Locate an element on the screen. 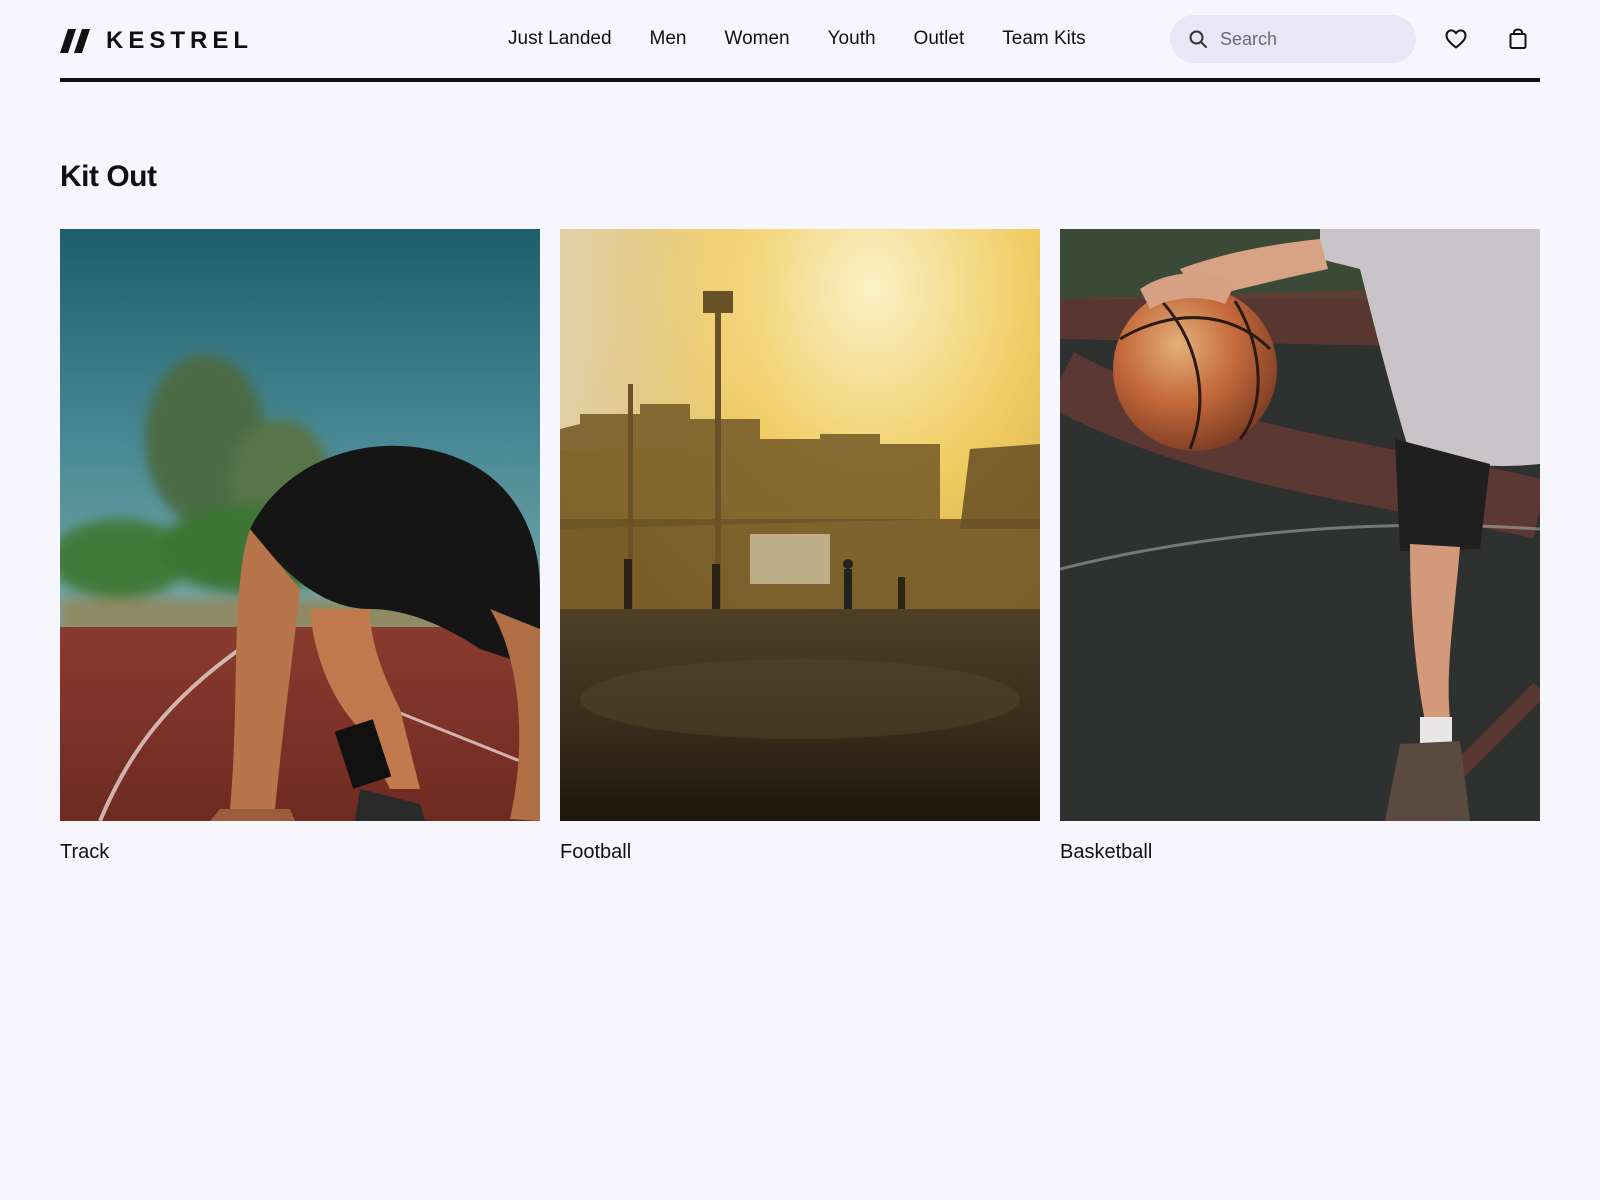  brand-logo: KESTREL is located at coordinates (156, 41).